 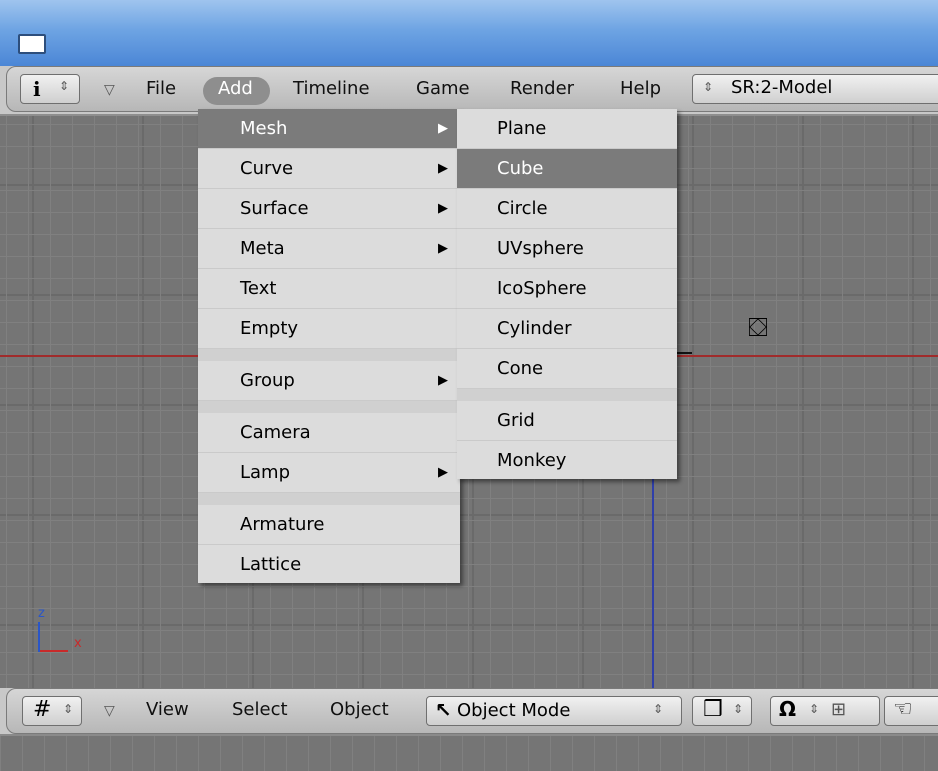 What do you see at coordinates (567, 249) in the screenshot?
I see `mesh-item-uvsphere: UVsphere` at bounding box center [567, 249].